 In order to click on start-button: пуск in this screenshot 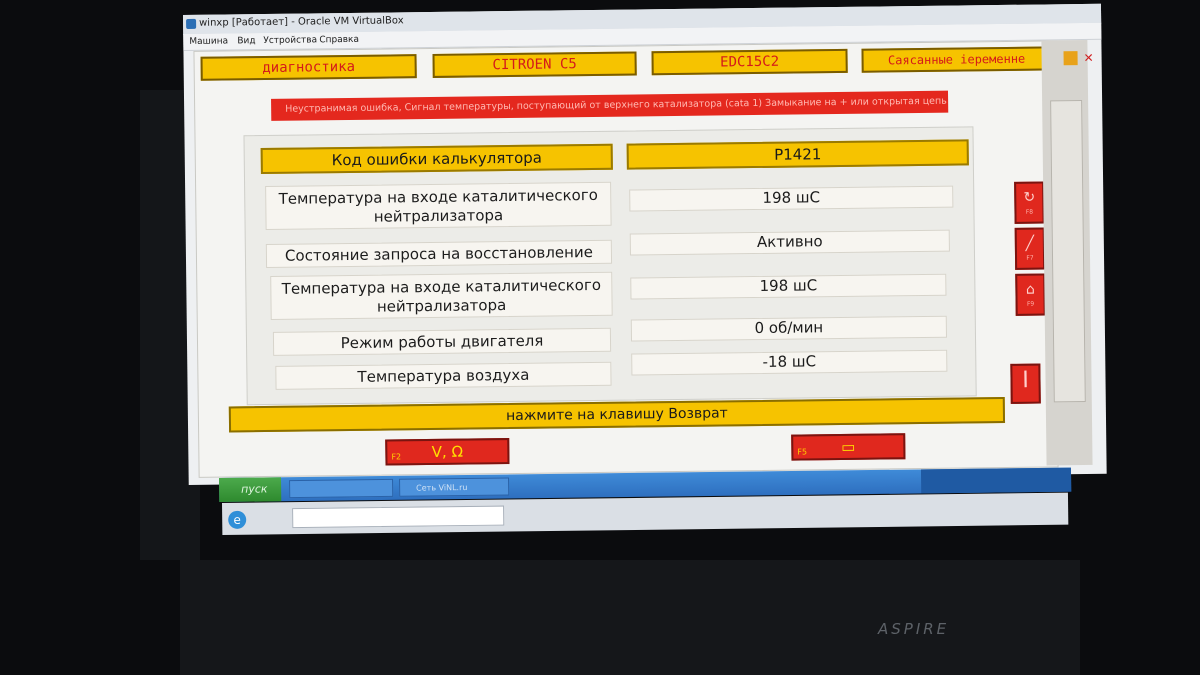, I will do `click(250, 489)`.